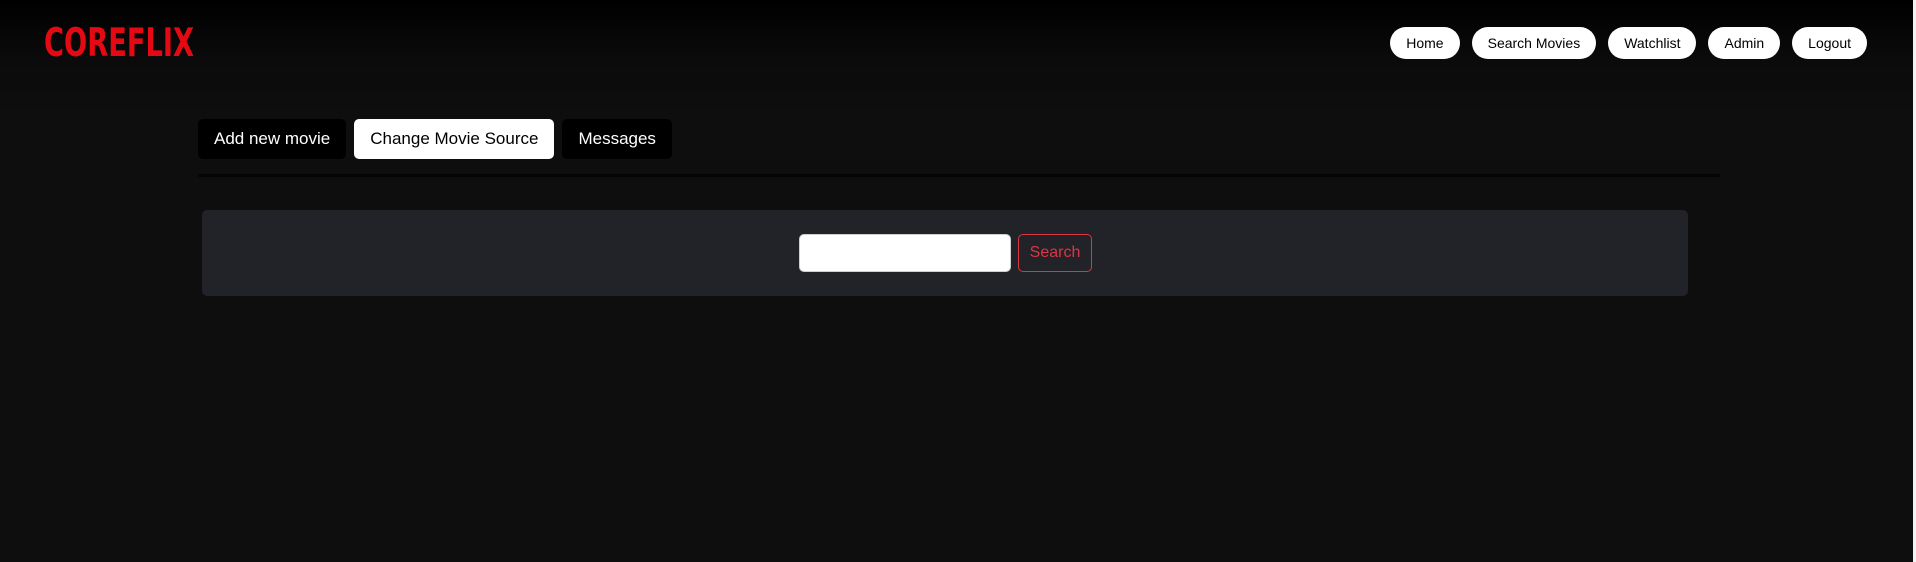 The image size is (1916, 562). Describe the element at coordinates (905, 253) in the screenshot. I see `search-input` at that location.